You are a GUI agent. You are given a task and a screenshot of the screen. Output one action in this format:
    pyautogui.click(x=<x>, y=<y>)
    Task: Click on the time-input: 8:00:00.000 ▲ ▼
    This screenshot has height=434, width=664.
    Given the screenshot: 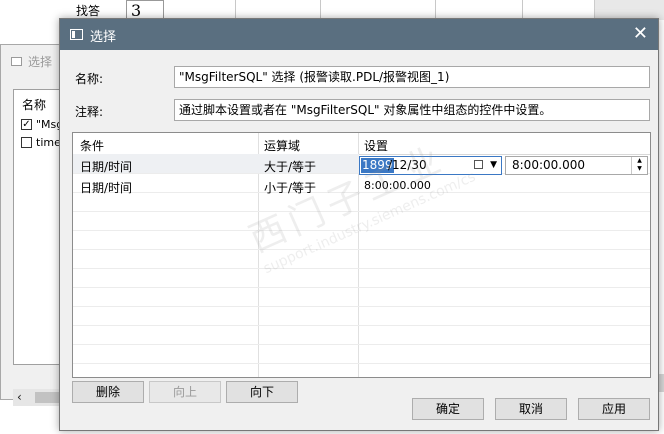 What is the action you would take?
    pyautogui.click(x=576, y=165)
    